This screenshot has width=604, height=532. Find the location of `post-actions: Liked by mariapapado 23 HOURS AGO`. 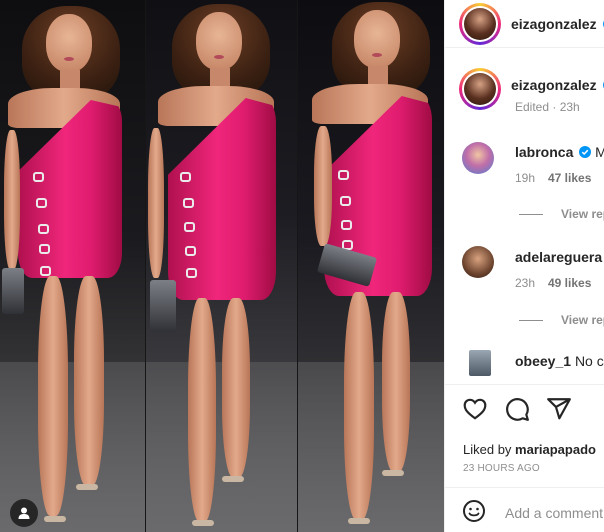

post-actions: Liked by mariapapado 23 HOURS AGO is located at coordinates (524, 444).